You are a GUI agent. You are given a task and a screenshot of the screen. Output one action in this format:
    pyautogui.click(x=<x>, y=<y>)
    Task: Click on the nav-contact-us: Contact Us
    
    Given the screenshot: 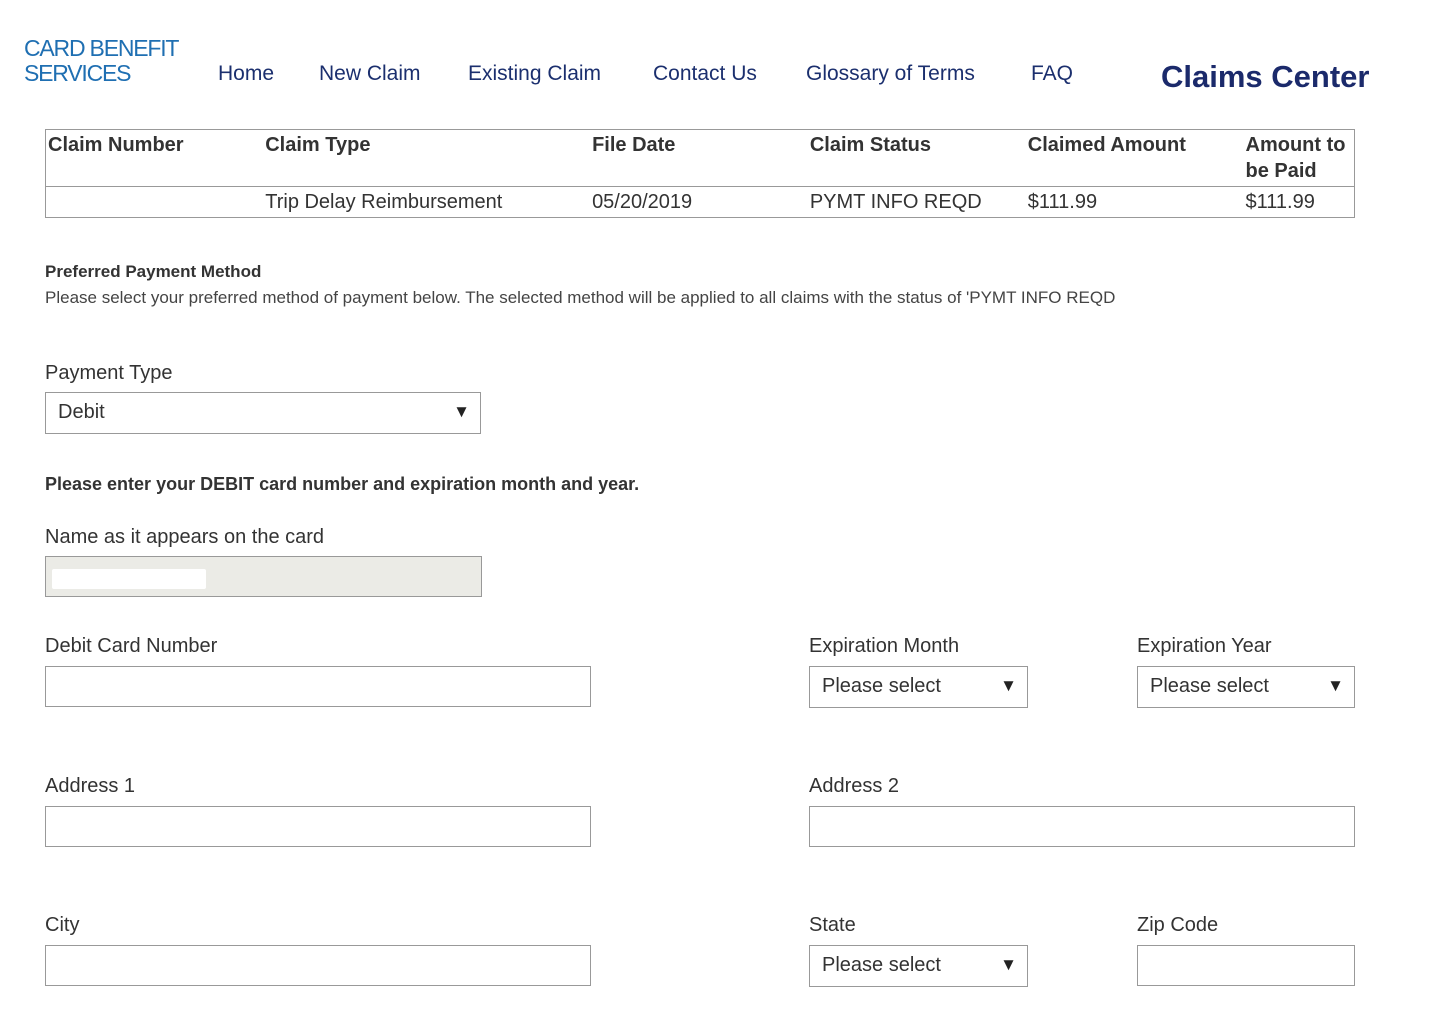 What is the action you would take?
    pyautogui.click(x=705, y=74)
    